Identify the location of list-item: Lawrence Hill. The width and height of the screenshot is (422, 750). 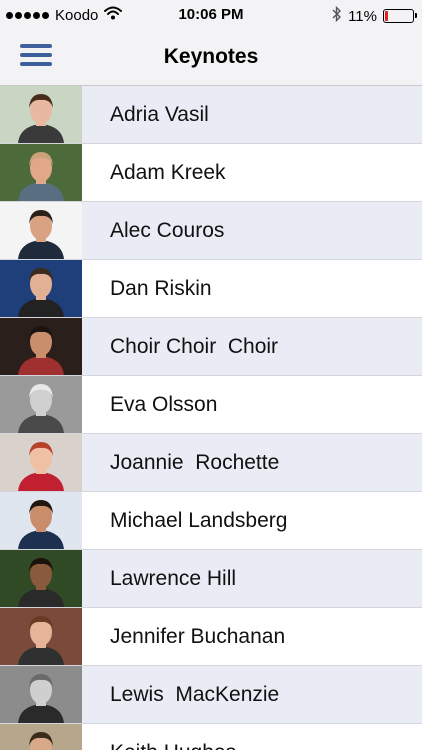
(211, 579).